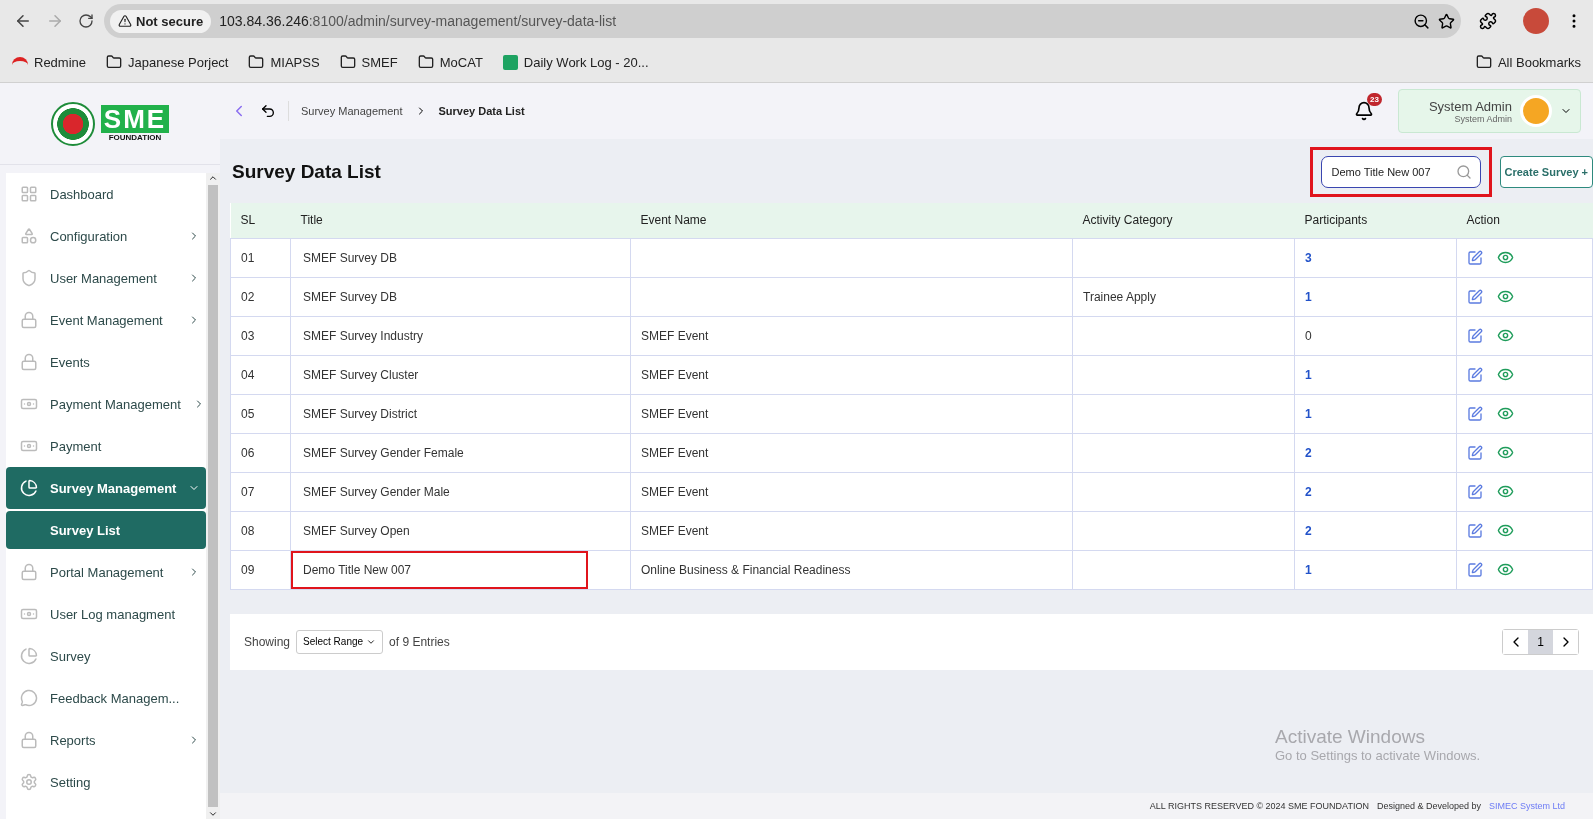 This screenshot has width=1593, height=819. What do you see at coordinates (1546, 172) in the screenshot?
I see `create-survey-button: Create Survey +` at bounding box center [1546, 172].